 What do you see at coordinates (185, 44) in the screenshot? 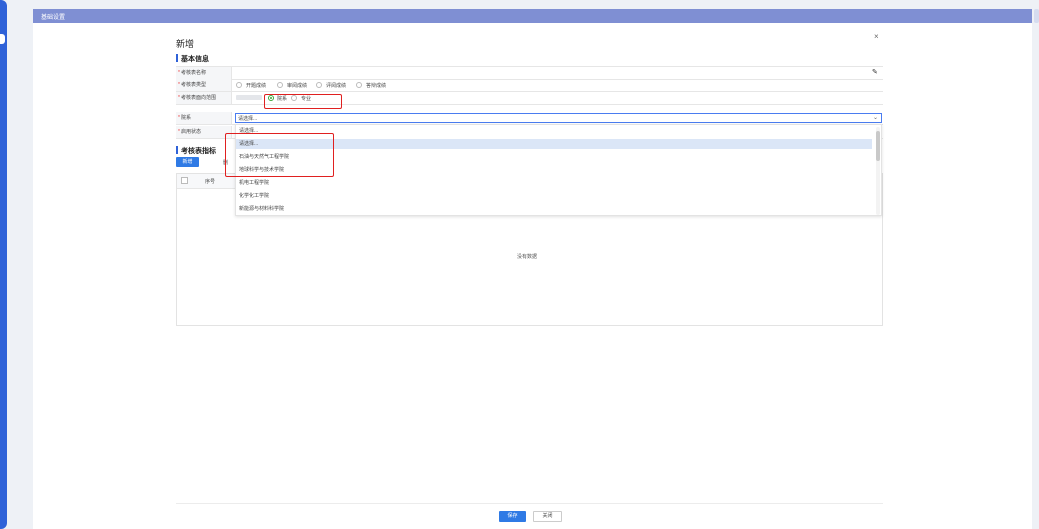
I see `dialog-title: 新增` at bounding box center [185, 44].